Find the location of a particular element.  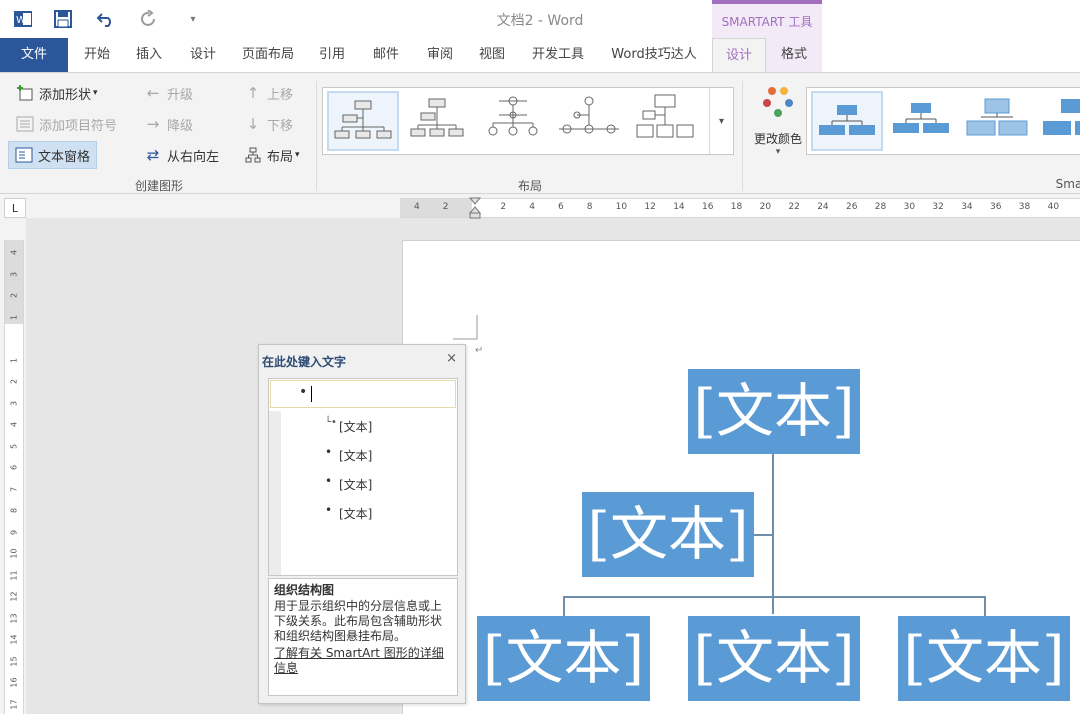

text-pane-button: 文本窗格 is located at coordinates (53, 155).